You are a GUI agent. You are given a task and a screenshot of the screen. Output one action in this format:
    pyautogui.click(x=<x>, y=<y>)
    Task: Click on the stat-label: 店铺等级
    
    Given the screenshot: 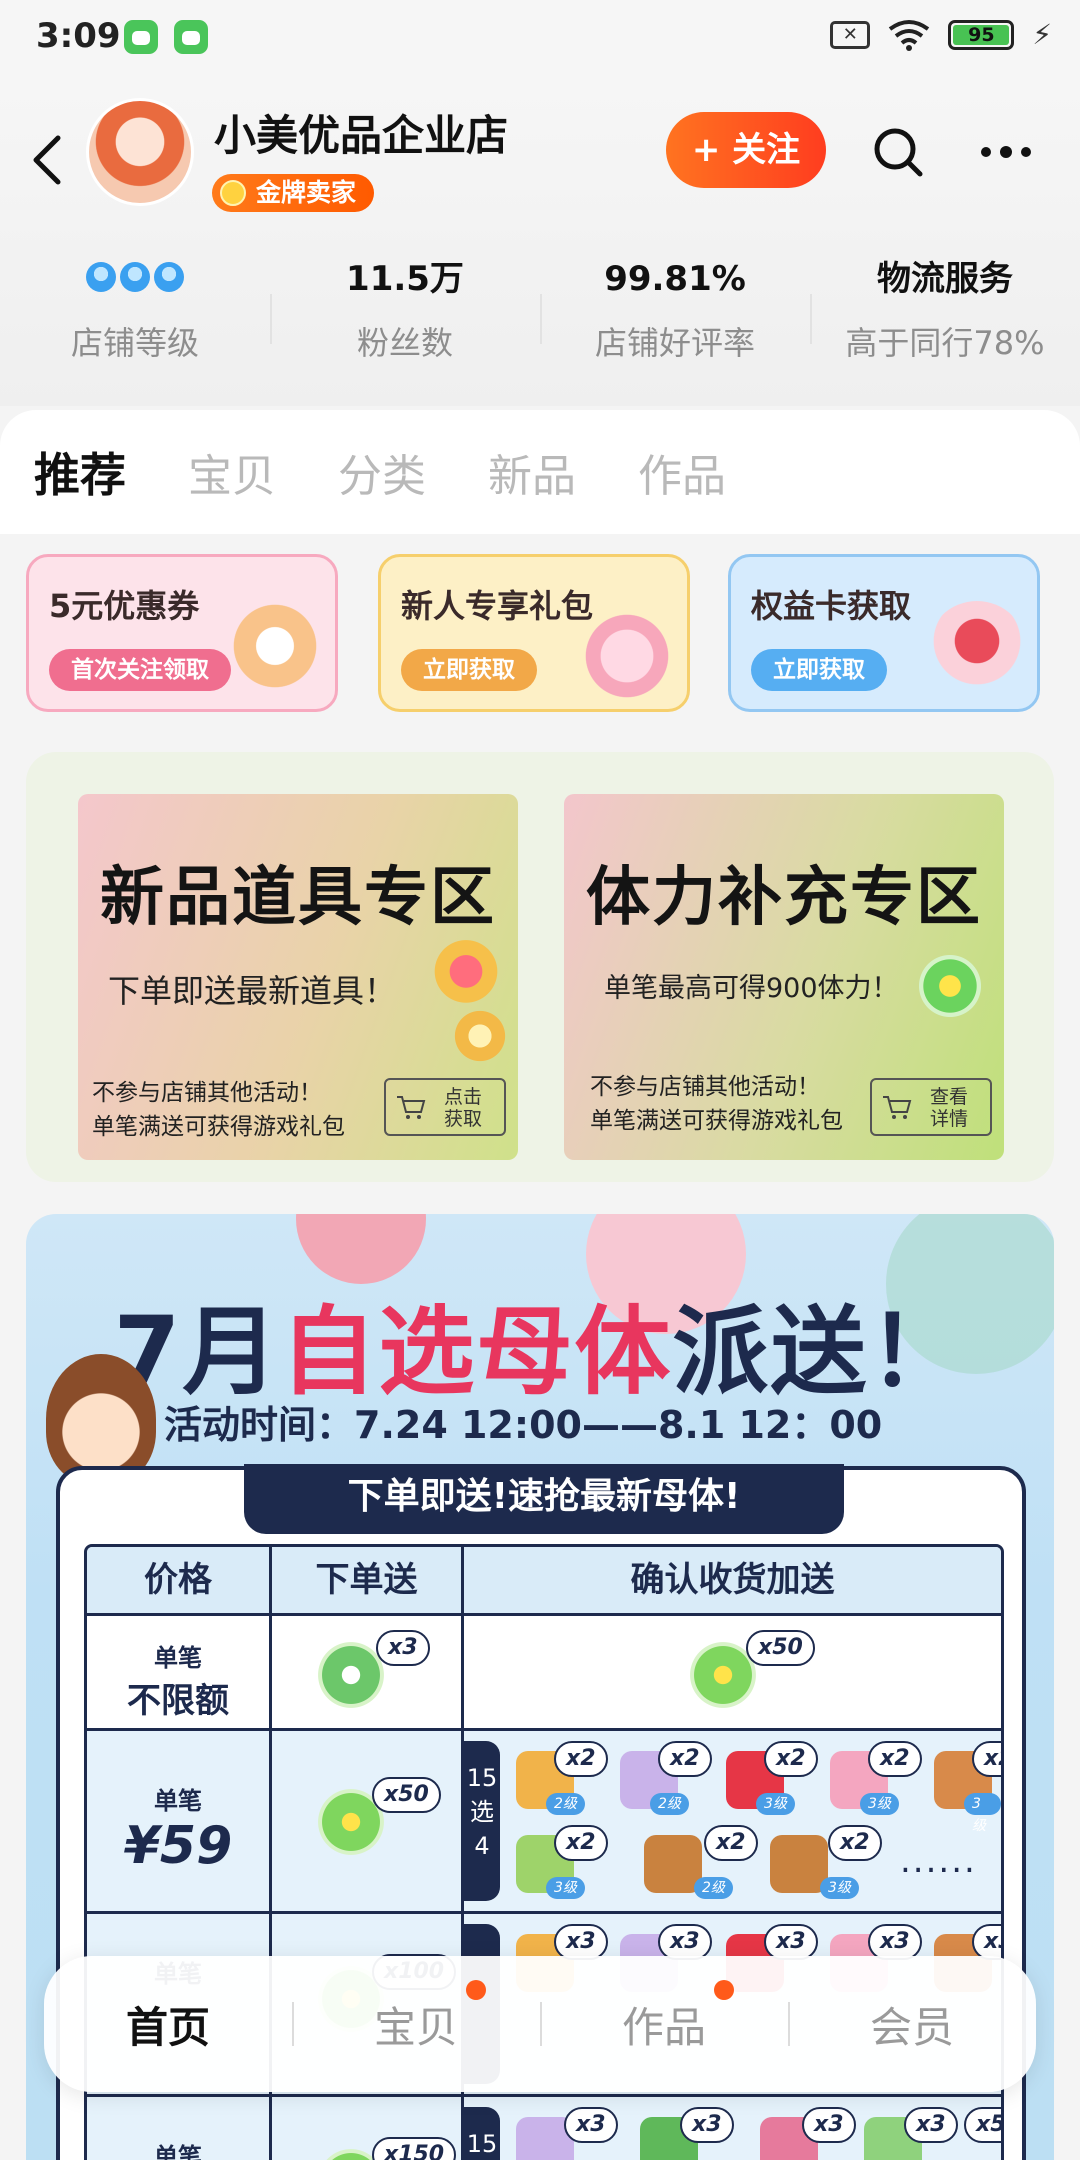 What is the action you would take?
    pyautogui.click(x=134, y=343)
    